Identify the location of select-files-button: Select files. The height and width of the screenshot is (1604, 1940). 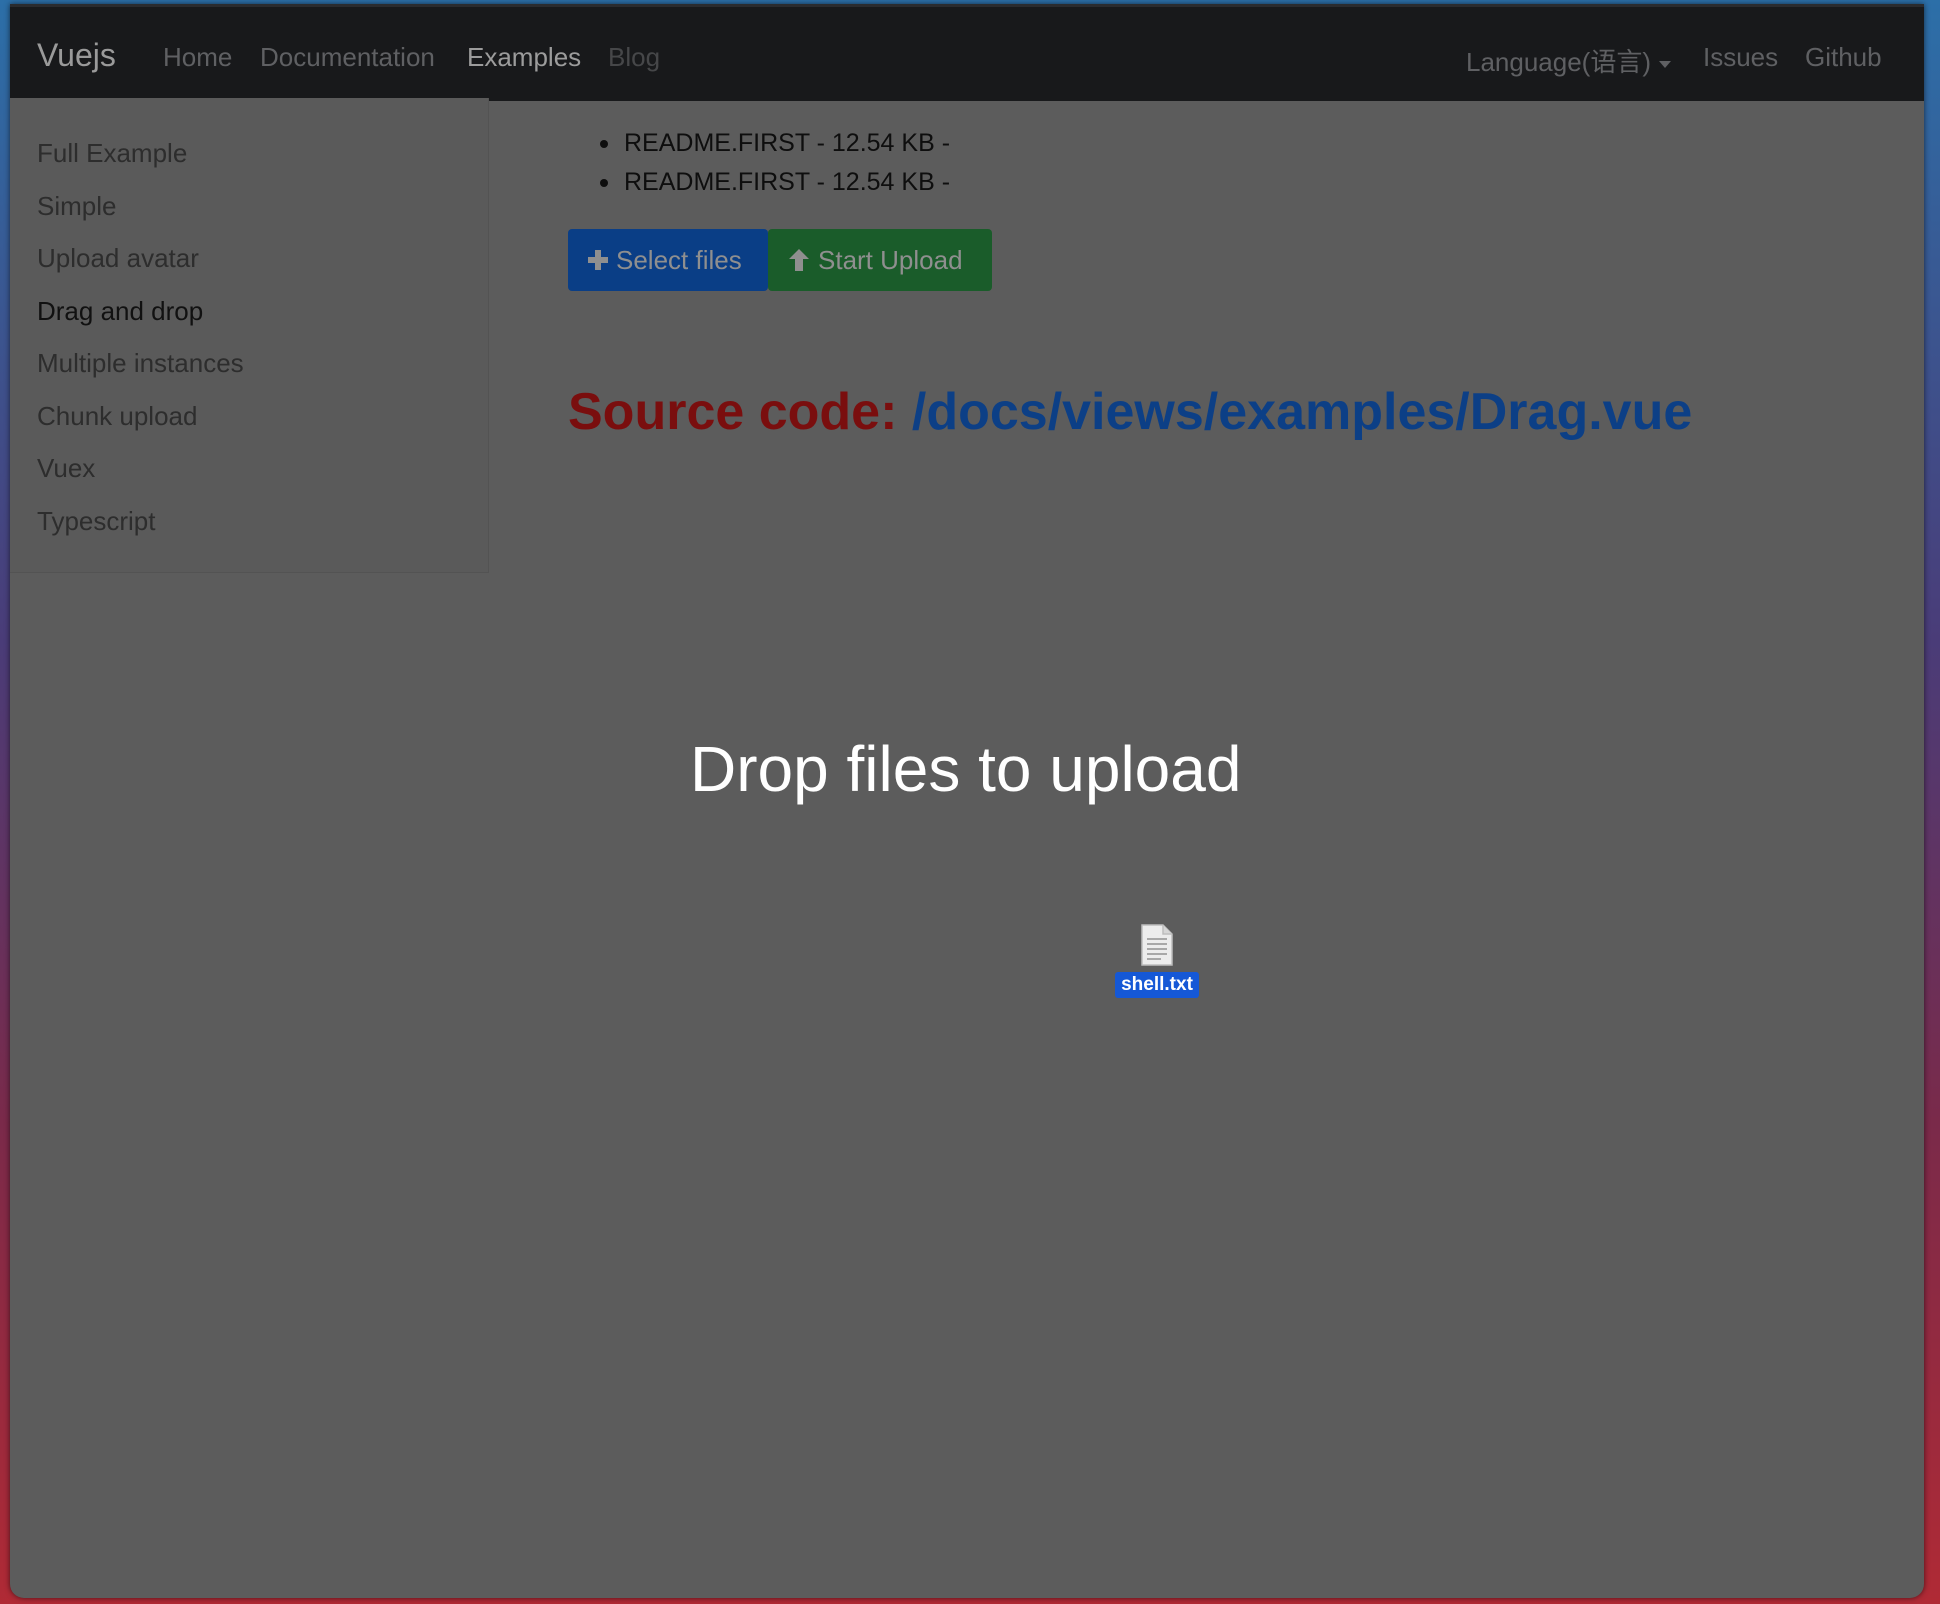
(668, 260).